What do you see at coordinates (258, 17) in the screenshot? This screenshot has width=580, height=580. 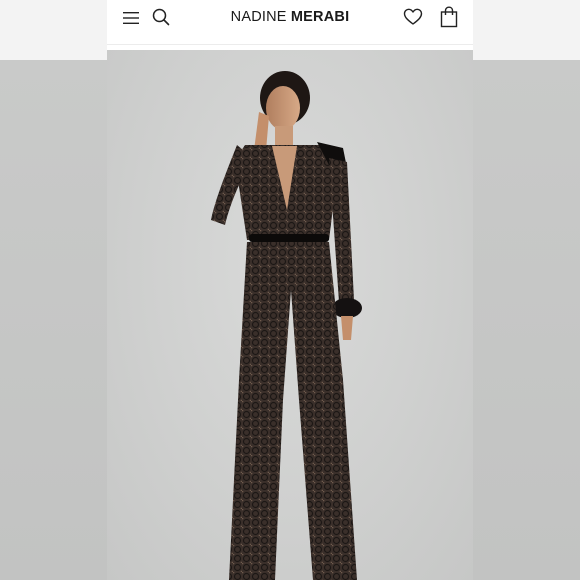 I see `brand-first-name: NADINE` at bounding box center [258, 17].